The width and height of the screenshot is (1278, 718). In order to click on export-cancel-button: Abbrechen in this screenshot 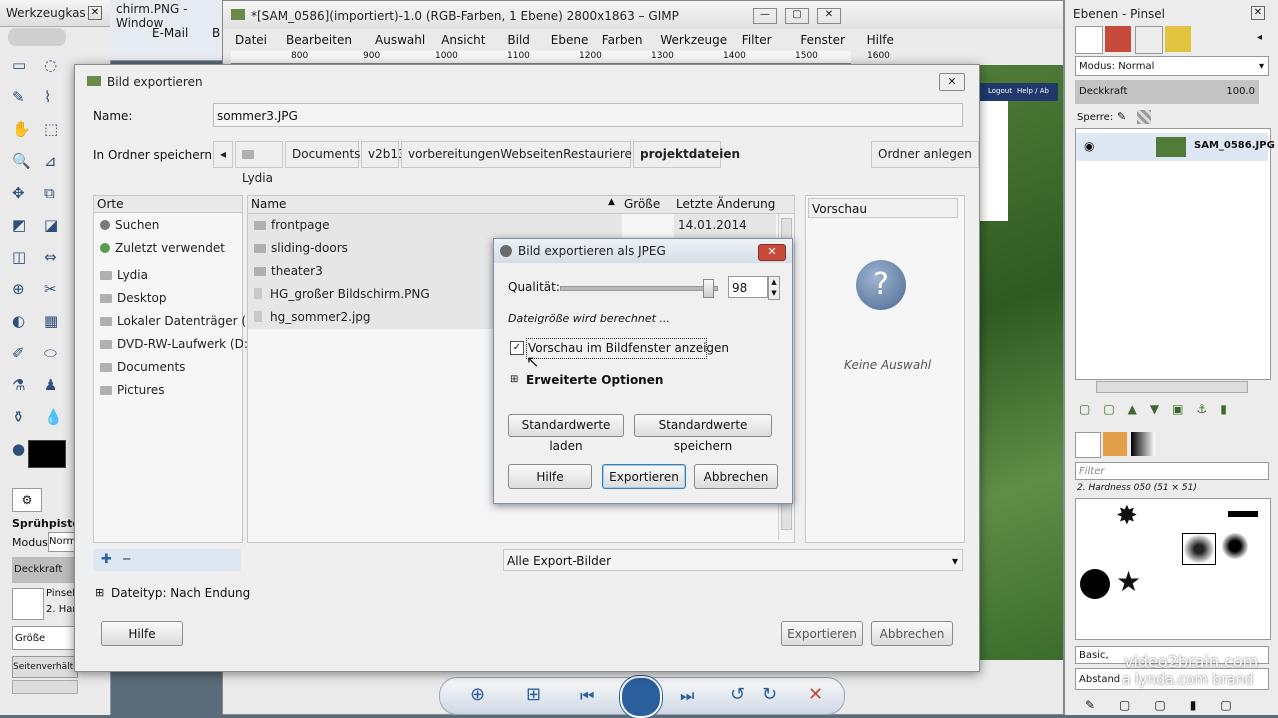, I will do `click(912, 633)`.